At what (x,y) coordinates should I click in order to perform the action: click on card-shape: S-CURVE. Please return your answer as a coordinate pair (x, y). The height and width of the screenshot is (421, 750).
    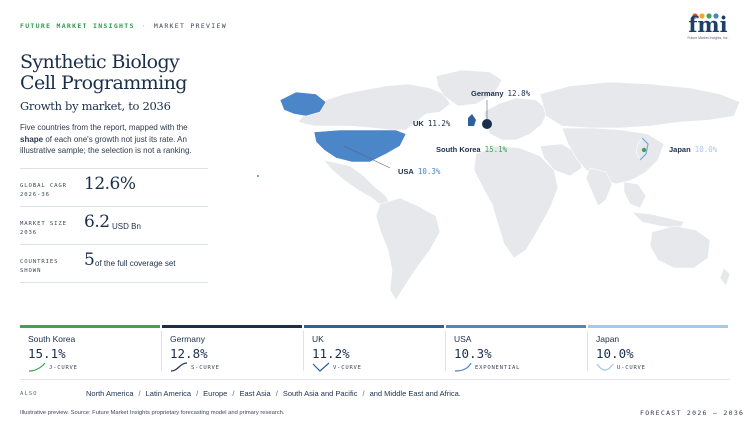
    Looking at the image, I should click on (205, 368).